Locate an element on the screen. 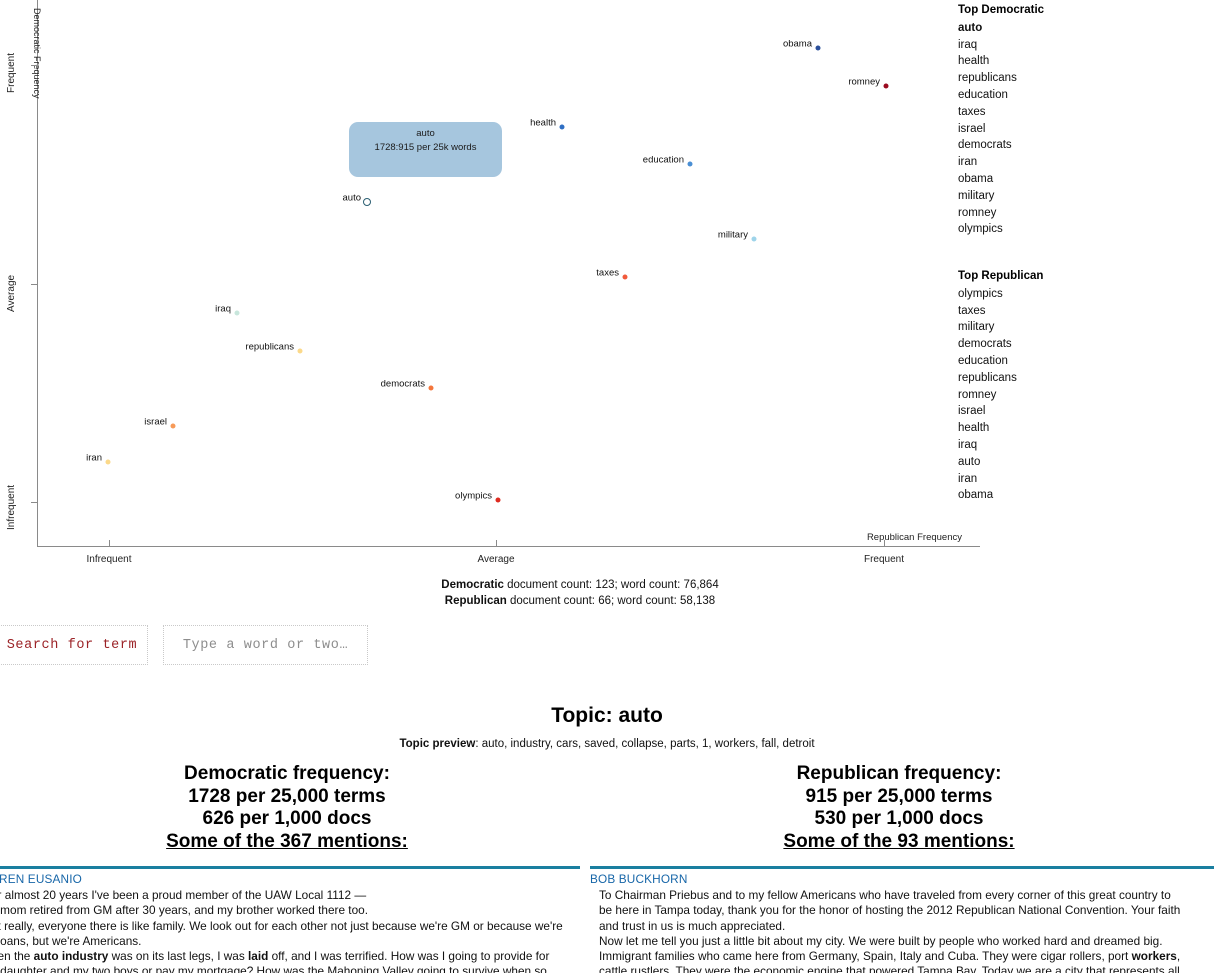 The image size is (1214, 973). top-democratic-item-military: military is located at coordinates (1001, 196).